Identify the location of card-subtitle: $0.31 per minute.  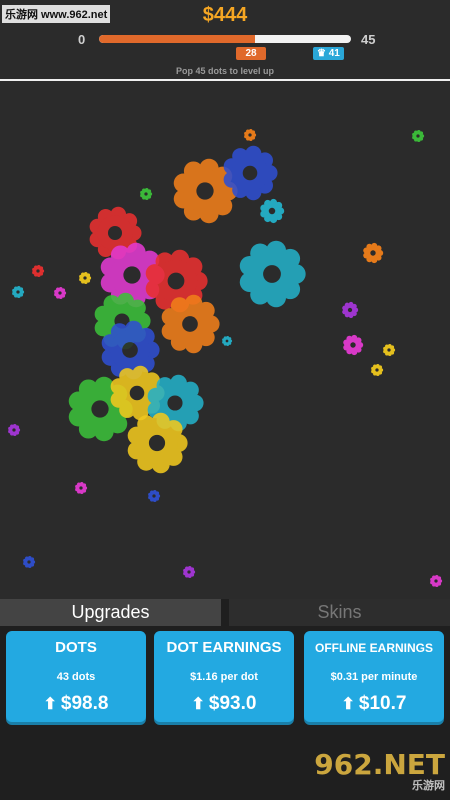
(374, 677).